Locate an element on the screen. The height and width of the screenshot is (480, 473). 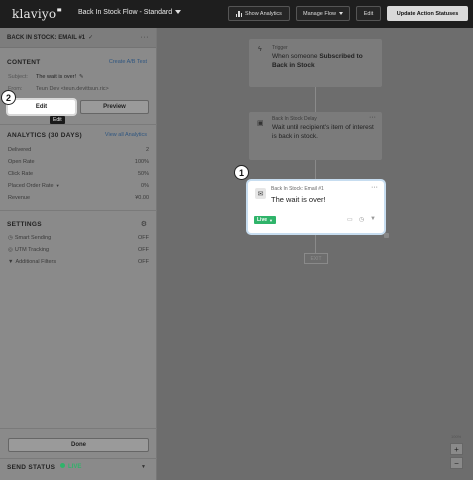
analytics-value: ¥0.00 is located at coordinates (142, 198).